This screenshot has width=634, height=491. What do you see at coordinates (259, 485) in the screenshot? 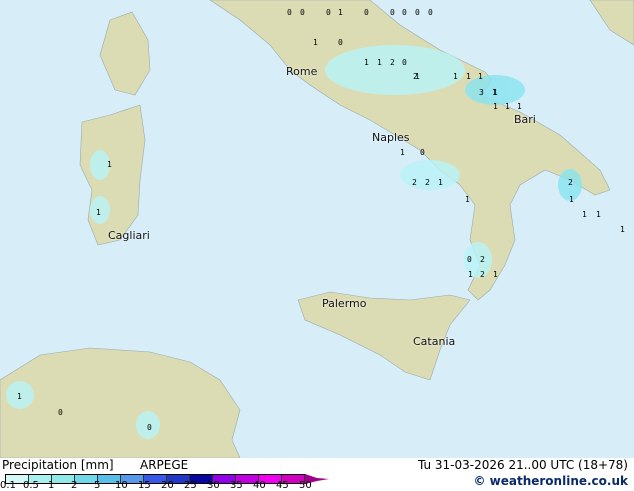
I see `colorbar-tick: 40` at bounding box center [259, 485].